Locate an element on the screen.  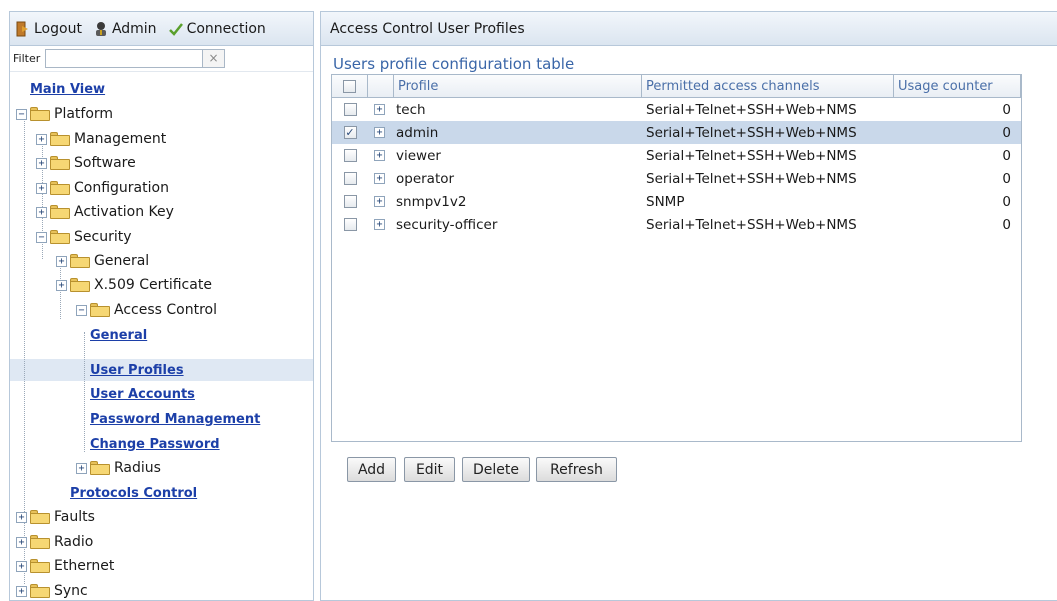
permitted-cell: SNMP is located at coordinates (665, 201).